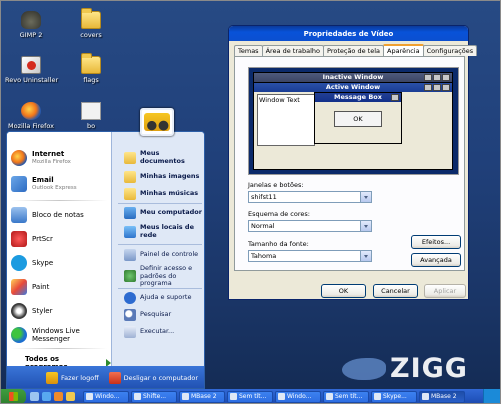 The height and width of the screenshot is (404, 501). Describe the element at coordinates (72, 378) in the screenshot. I see `logoff-button: Fazer logoff` at that location.